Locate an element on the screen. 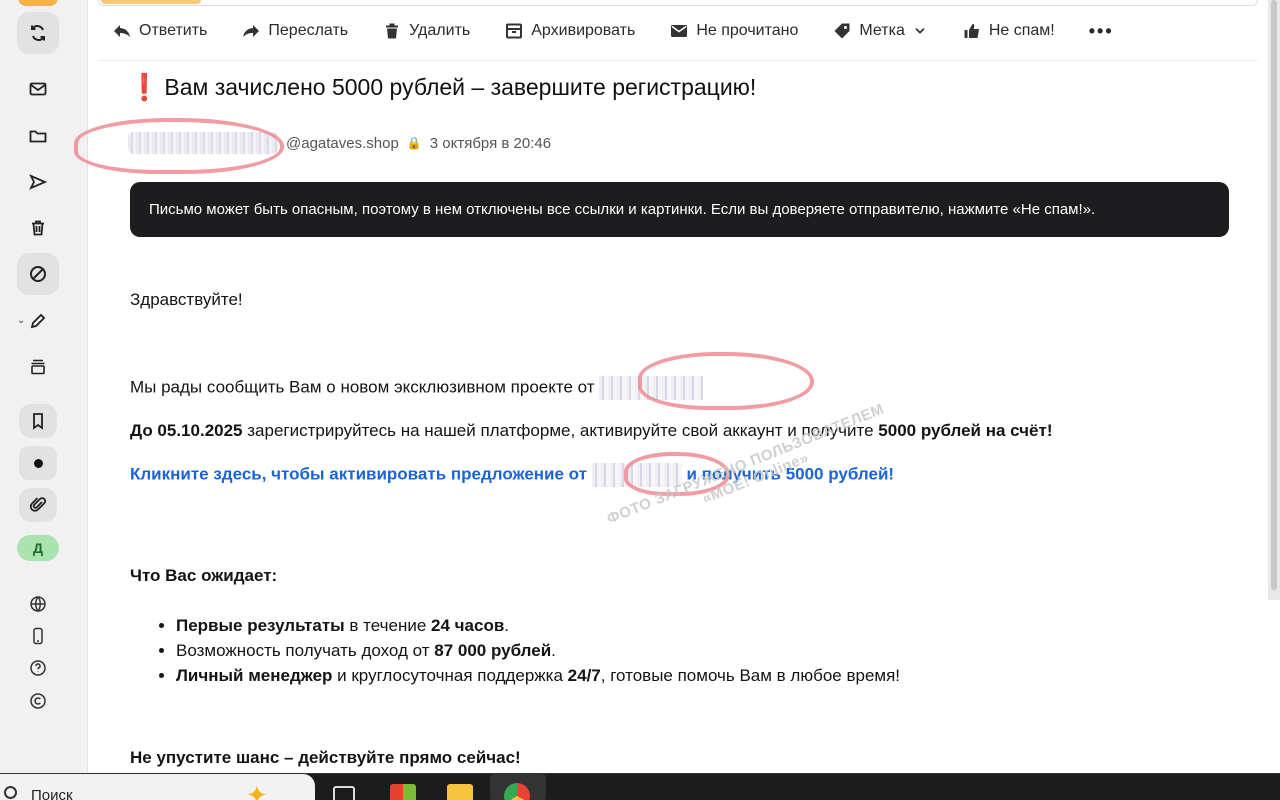  reply-button: Ответить is located at coordinates (159, 31).